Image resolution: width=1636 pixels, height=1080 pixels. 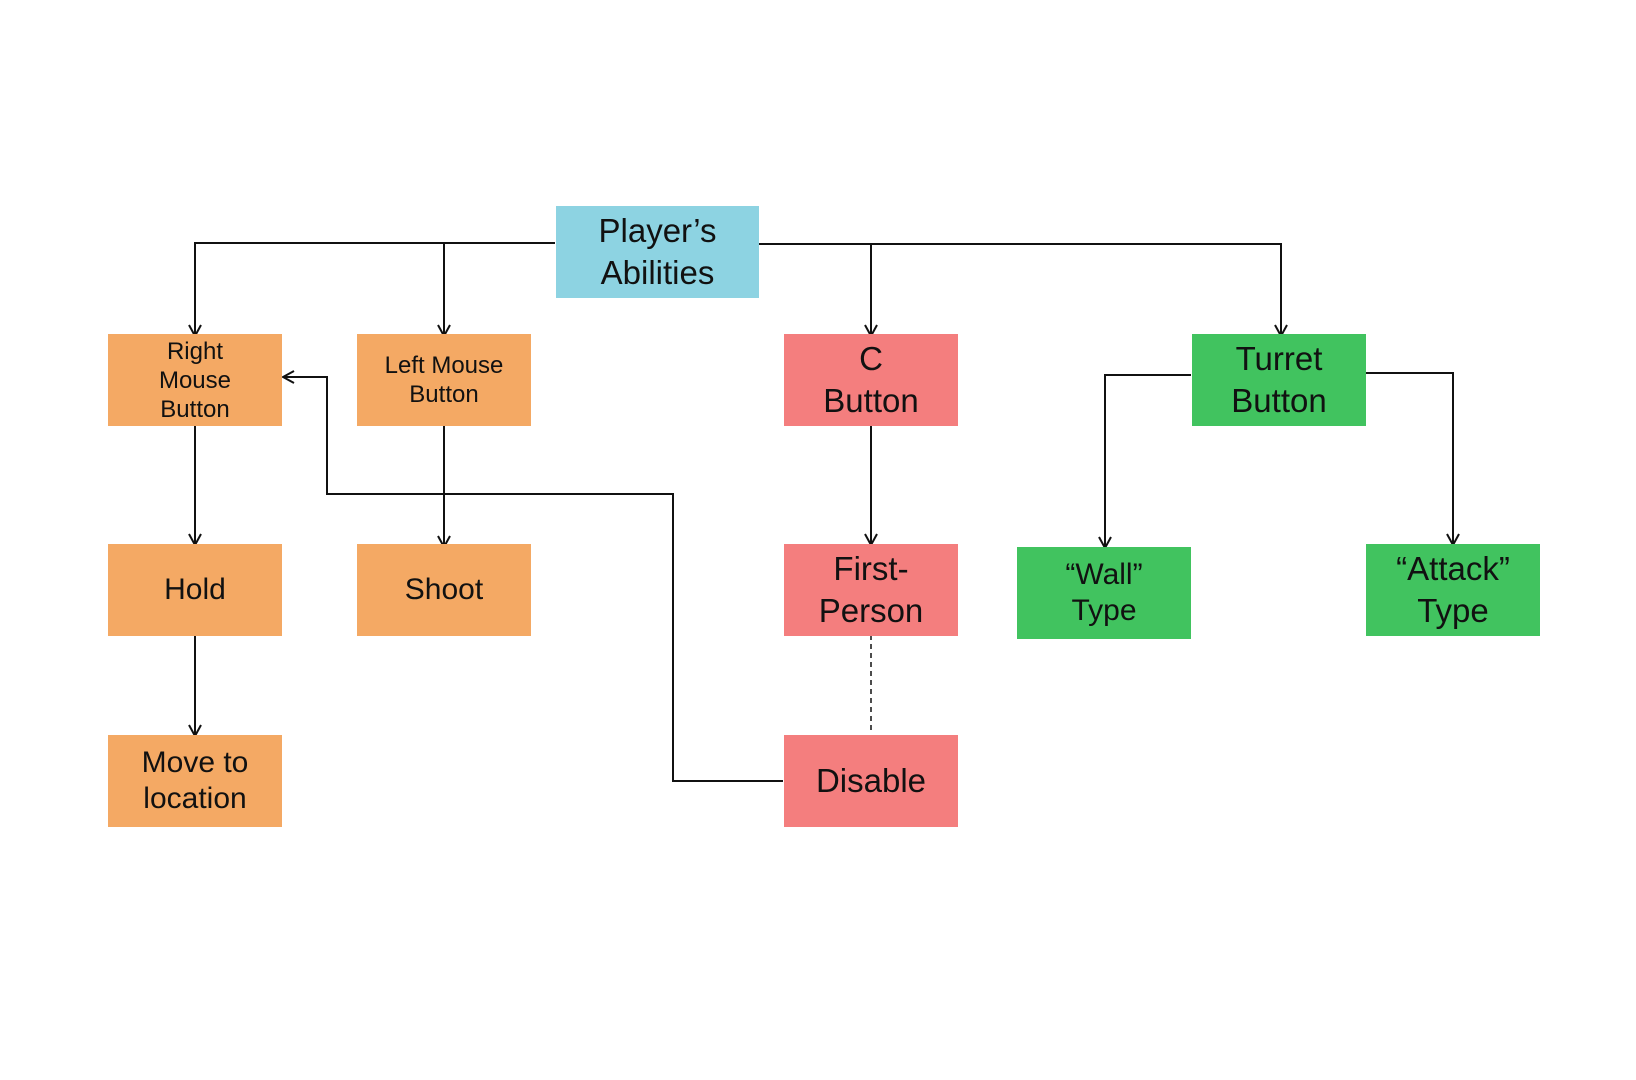 What do you see at coordinates (1148, 461) in the screenshot?
I see `edge-turret-button-to-wall-type` at bounding box center [1148, 461].